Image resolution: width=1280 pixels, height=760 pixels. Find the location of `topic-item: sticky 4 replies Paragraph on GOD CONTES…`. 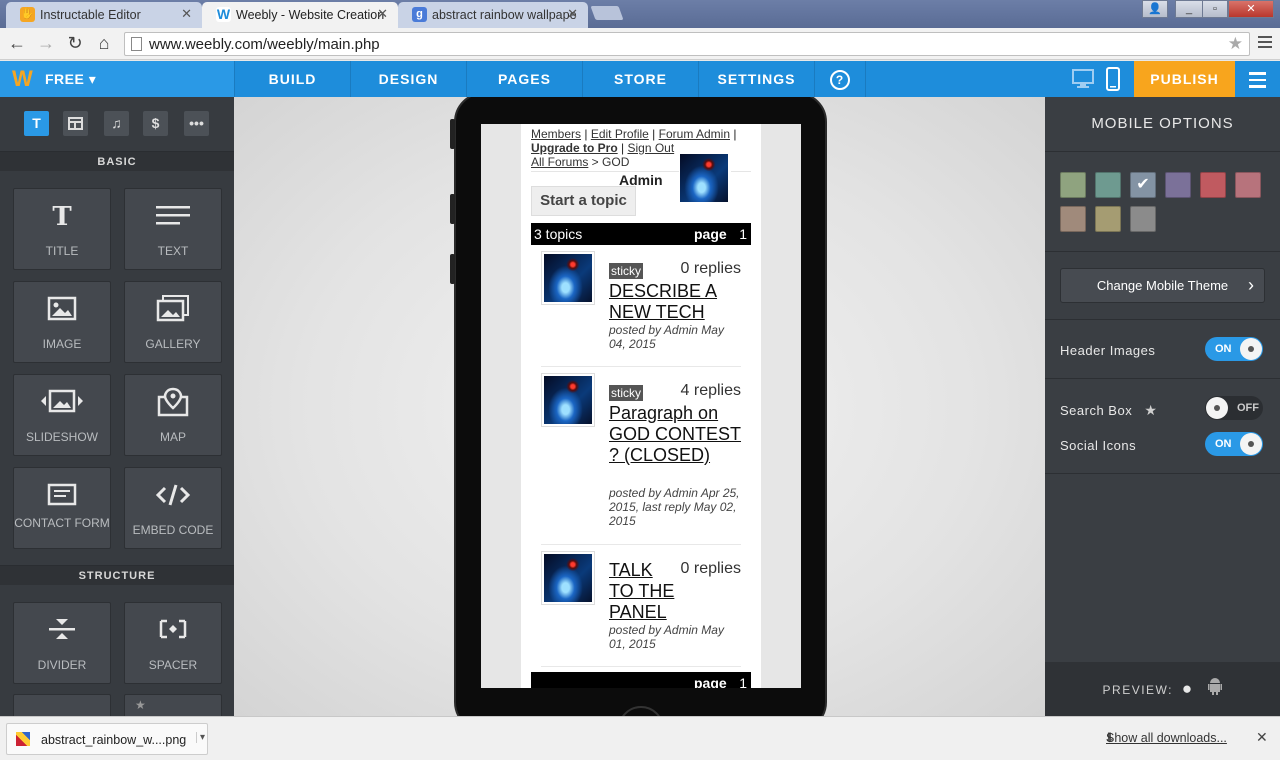

topic-item: sticky 4 replies Paragraph on GOD CONTES… is located at coordinates (641, 458).